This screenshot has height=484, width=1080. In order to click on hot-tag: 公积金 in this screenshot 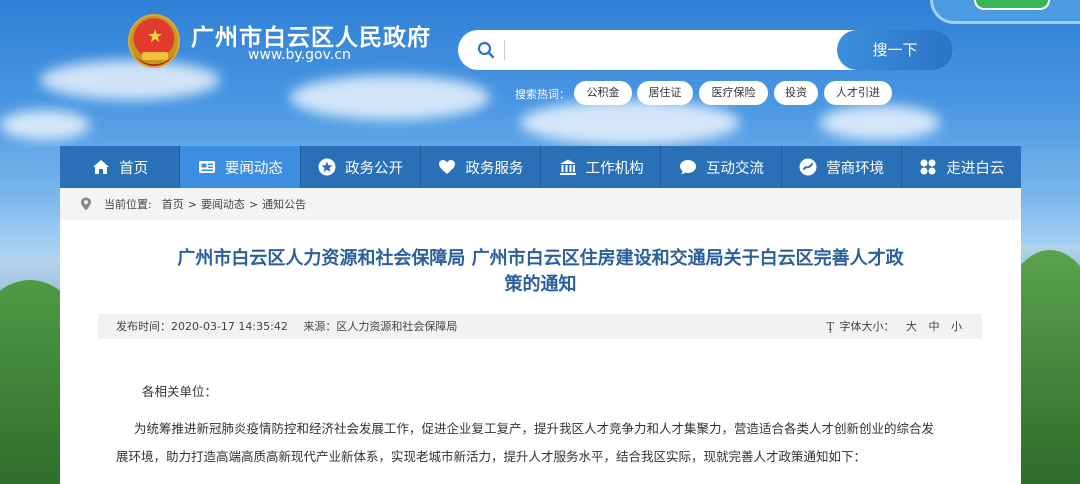, I will do `click(603, 93)`.